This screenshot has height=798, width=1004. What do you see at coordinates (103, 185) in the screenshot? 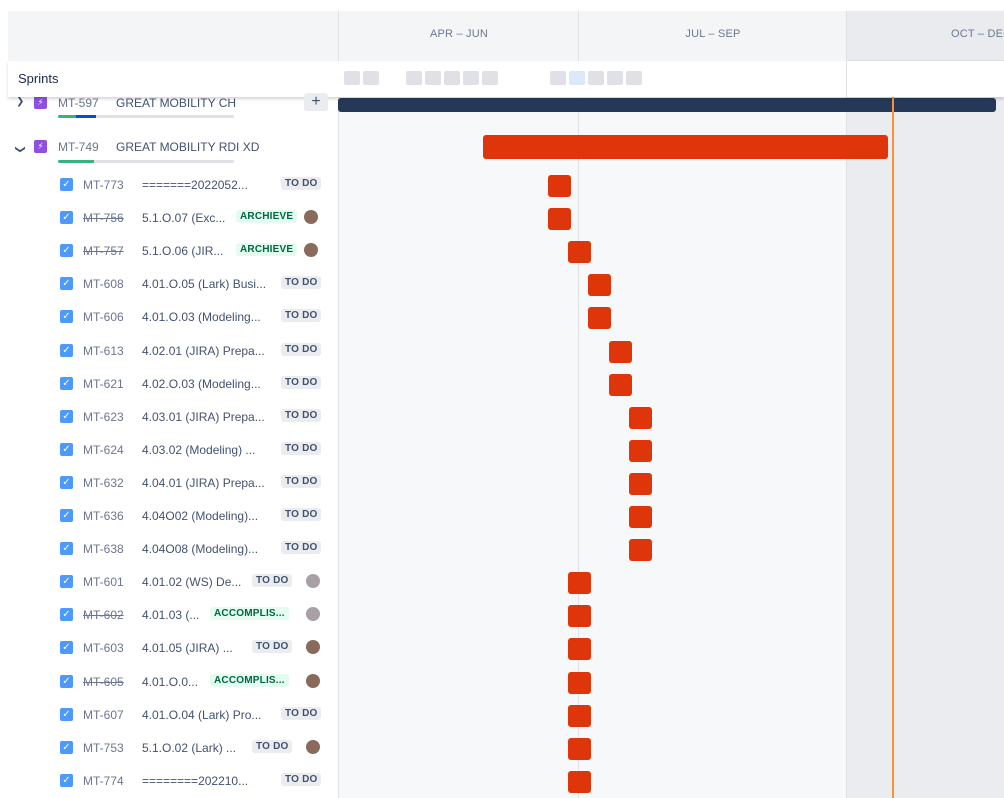
I see `issue-key: MT-773` at bounding box center [103, 185].